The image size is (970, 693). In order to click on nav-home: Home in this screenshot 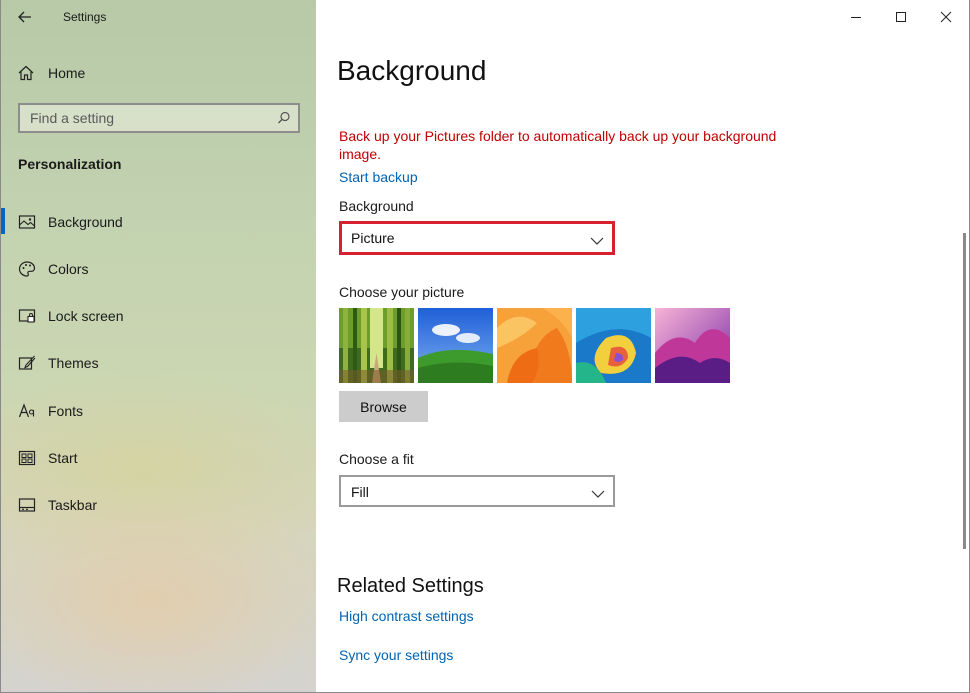, I will do `click(51, 73)`.